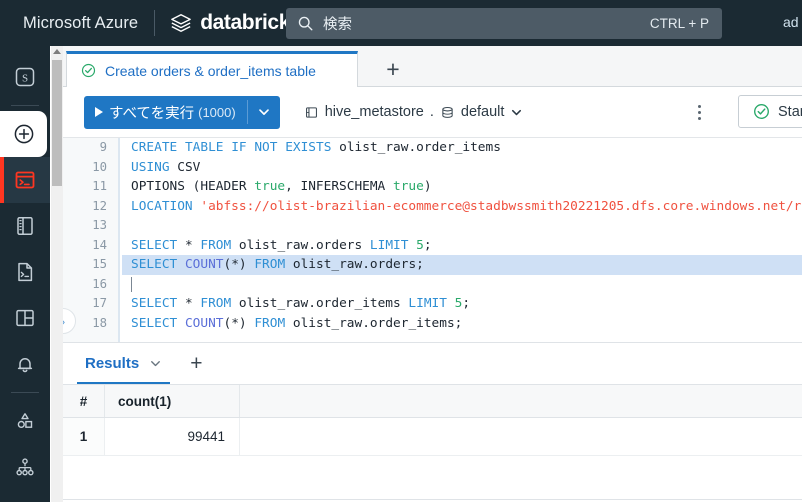  I want to click on sidebar-item-alerts, so click(25, 364).